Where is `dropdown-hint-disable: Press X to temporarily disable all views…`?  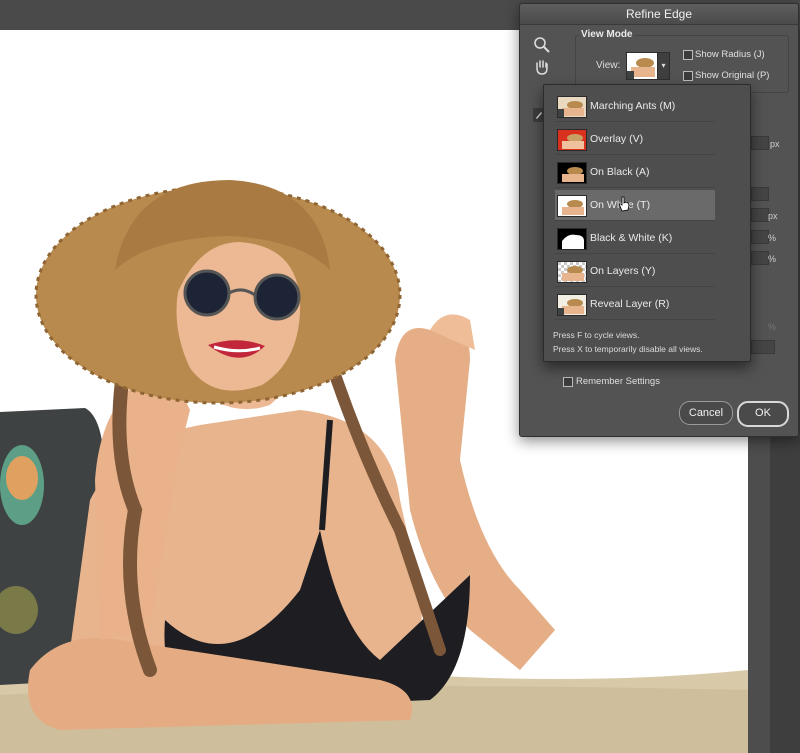 dropdown-hint-disable: Press X to temporarily disable all views… is located at coordinates (628, 349).